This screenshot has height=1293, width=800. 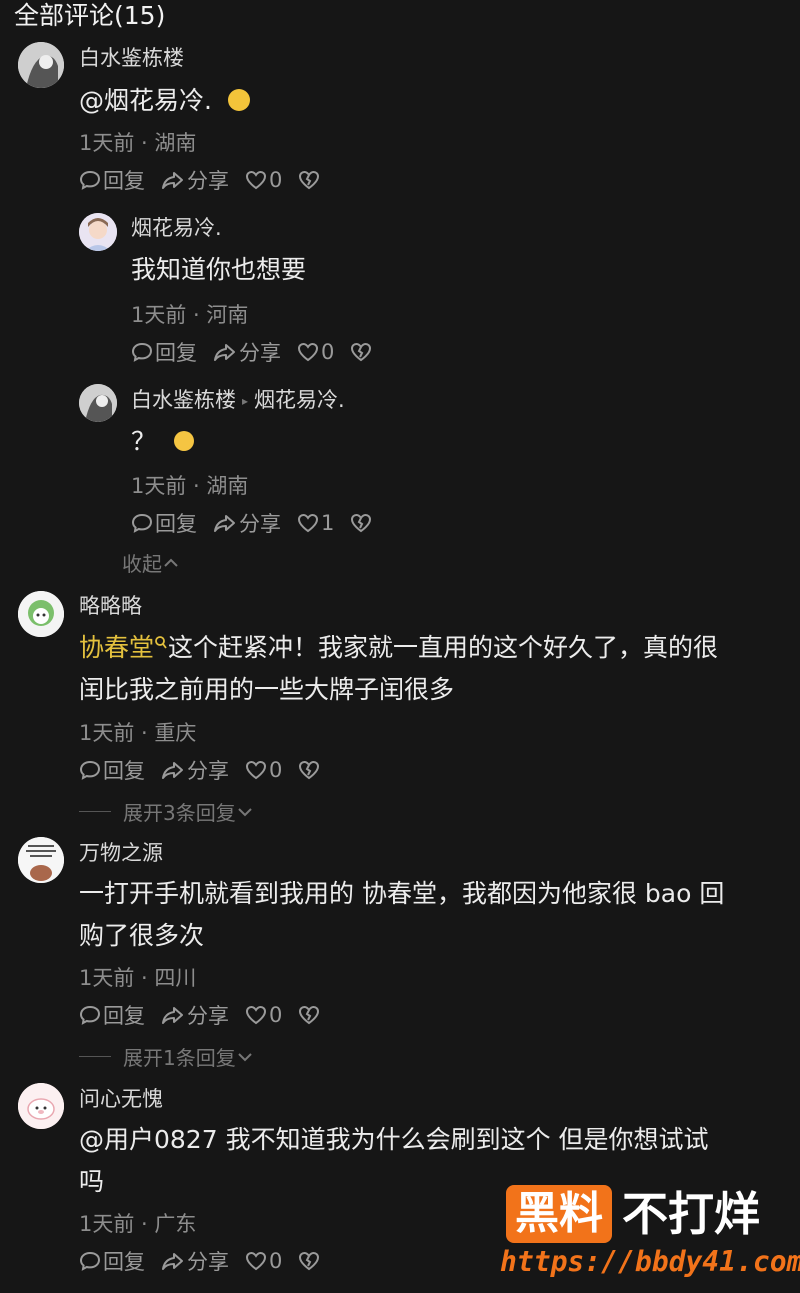 What do you see at coordinates (164, 101) in the screenshot?
I see `comment-text: @烟花易冷.` at bounding box center [164, 101].